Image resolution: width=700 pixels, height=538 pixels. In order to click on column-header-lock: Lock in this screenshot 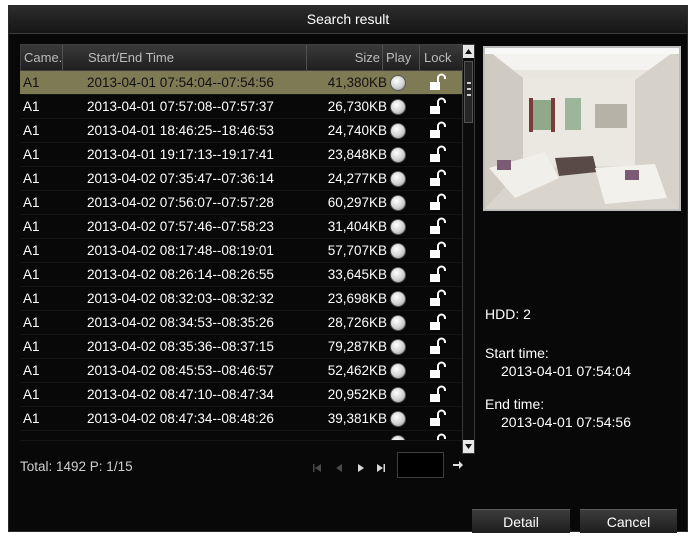, I will do `click(440, 57)`.